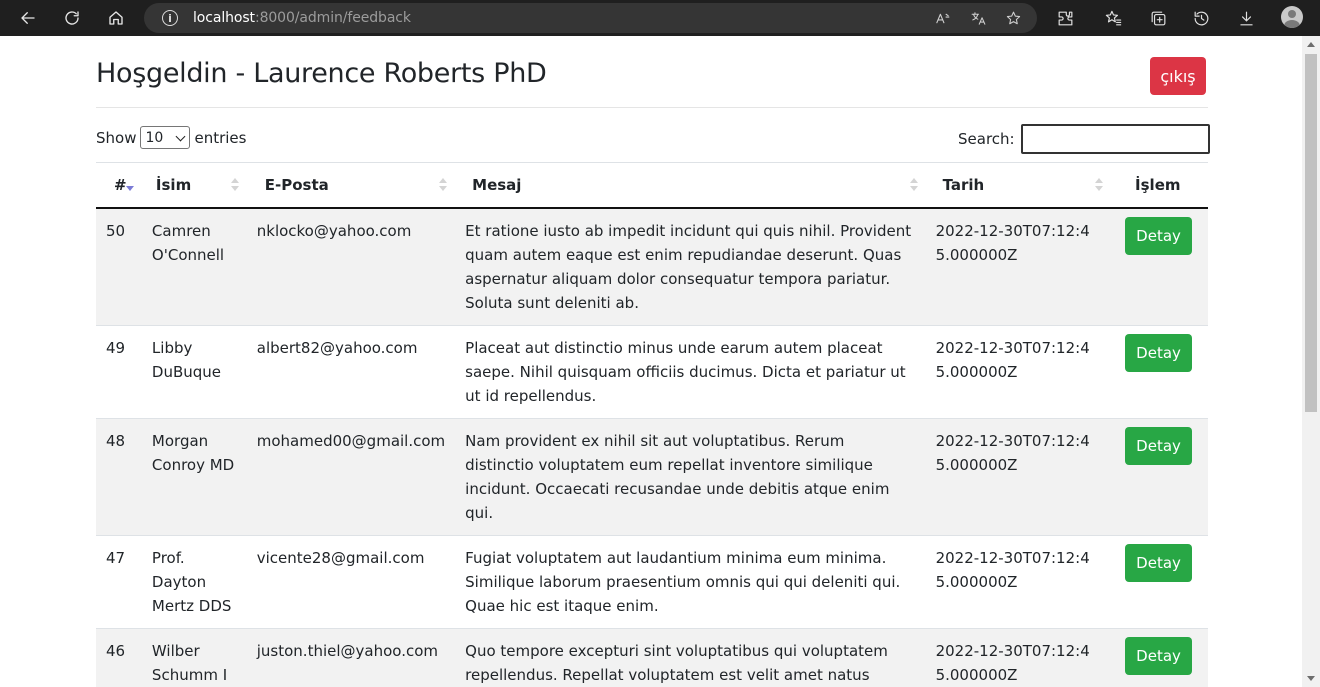 The width and height of the screenshot is (1320, 687). I want to click on column-header-action: İşlem, so click(1159, 185).